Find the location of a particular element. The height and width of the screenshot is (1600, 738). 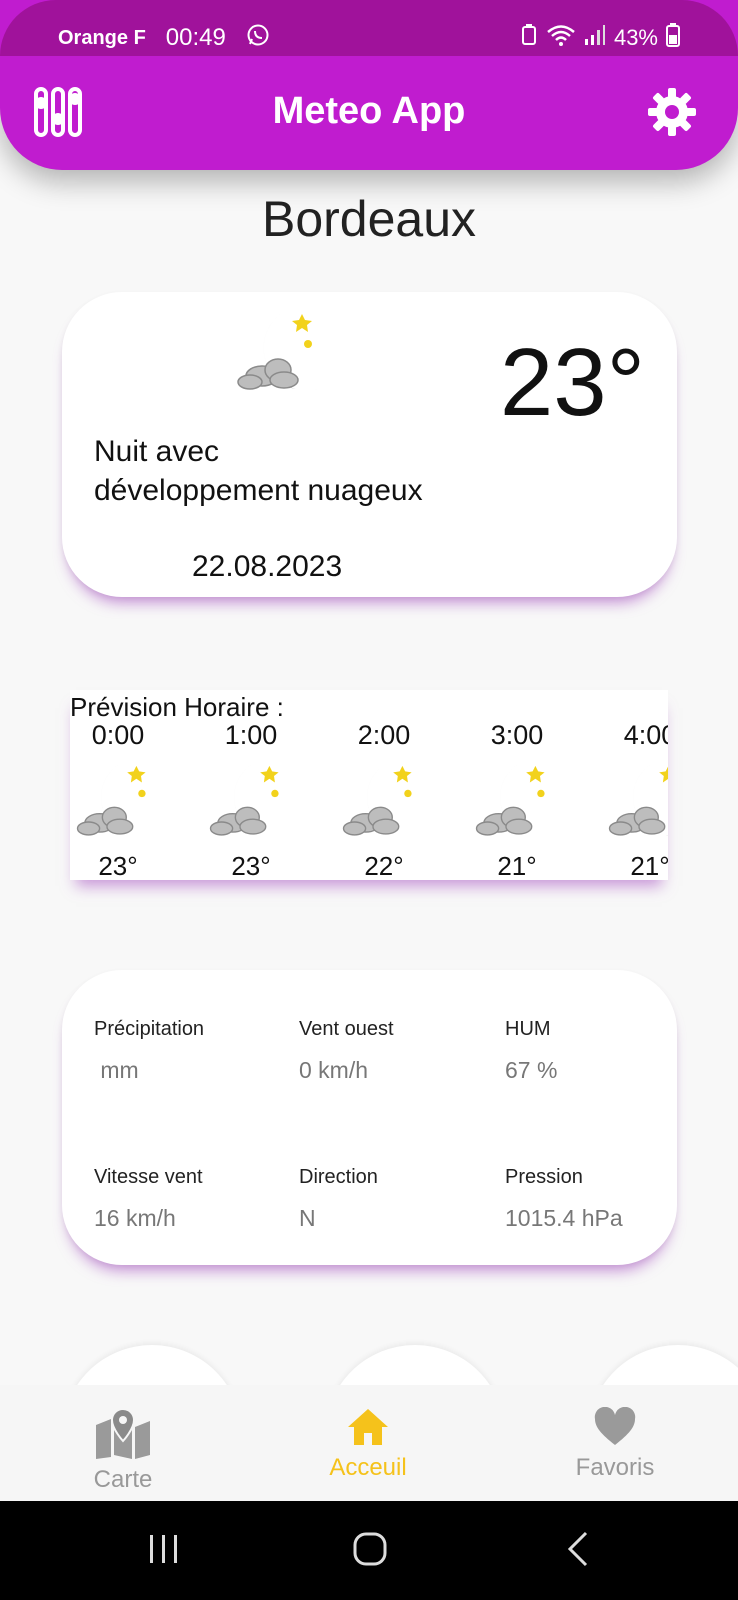

app-title: Meteo App is located at coordinates (369, 111).